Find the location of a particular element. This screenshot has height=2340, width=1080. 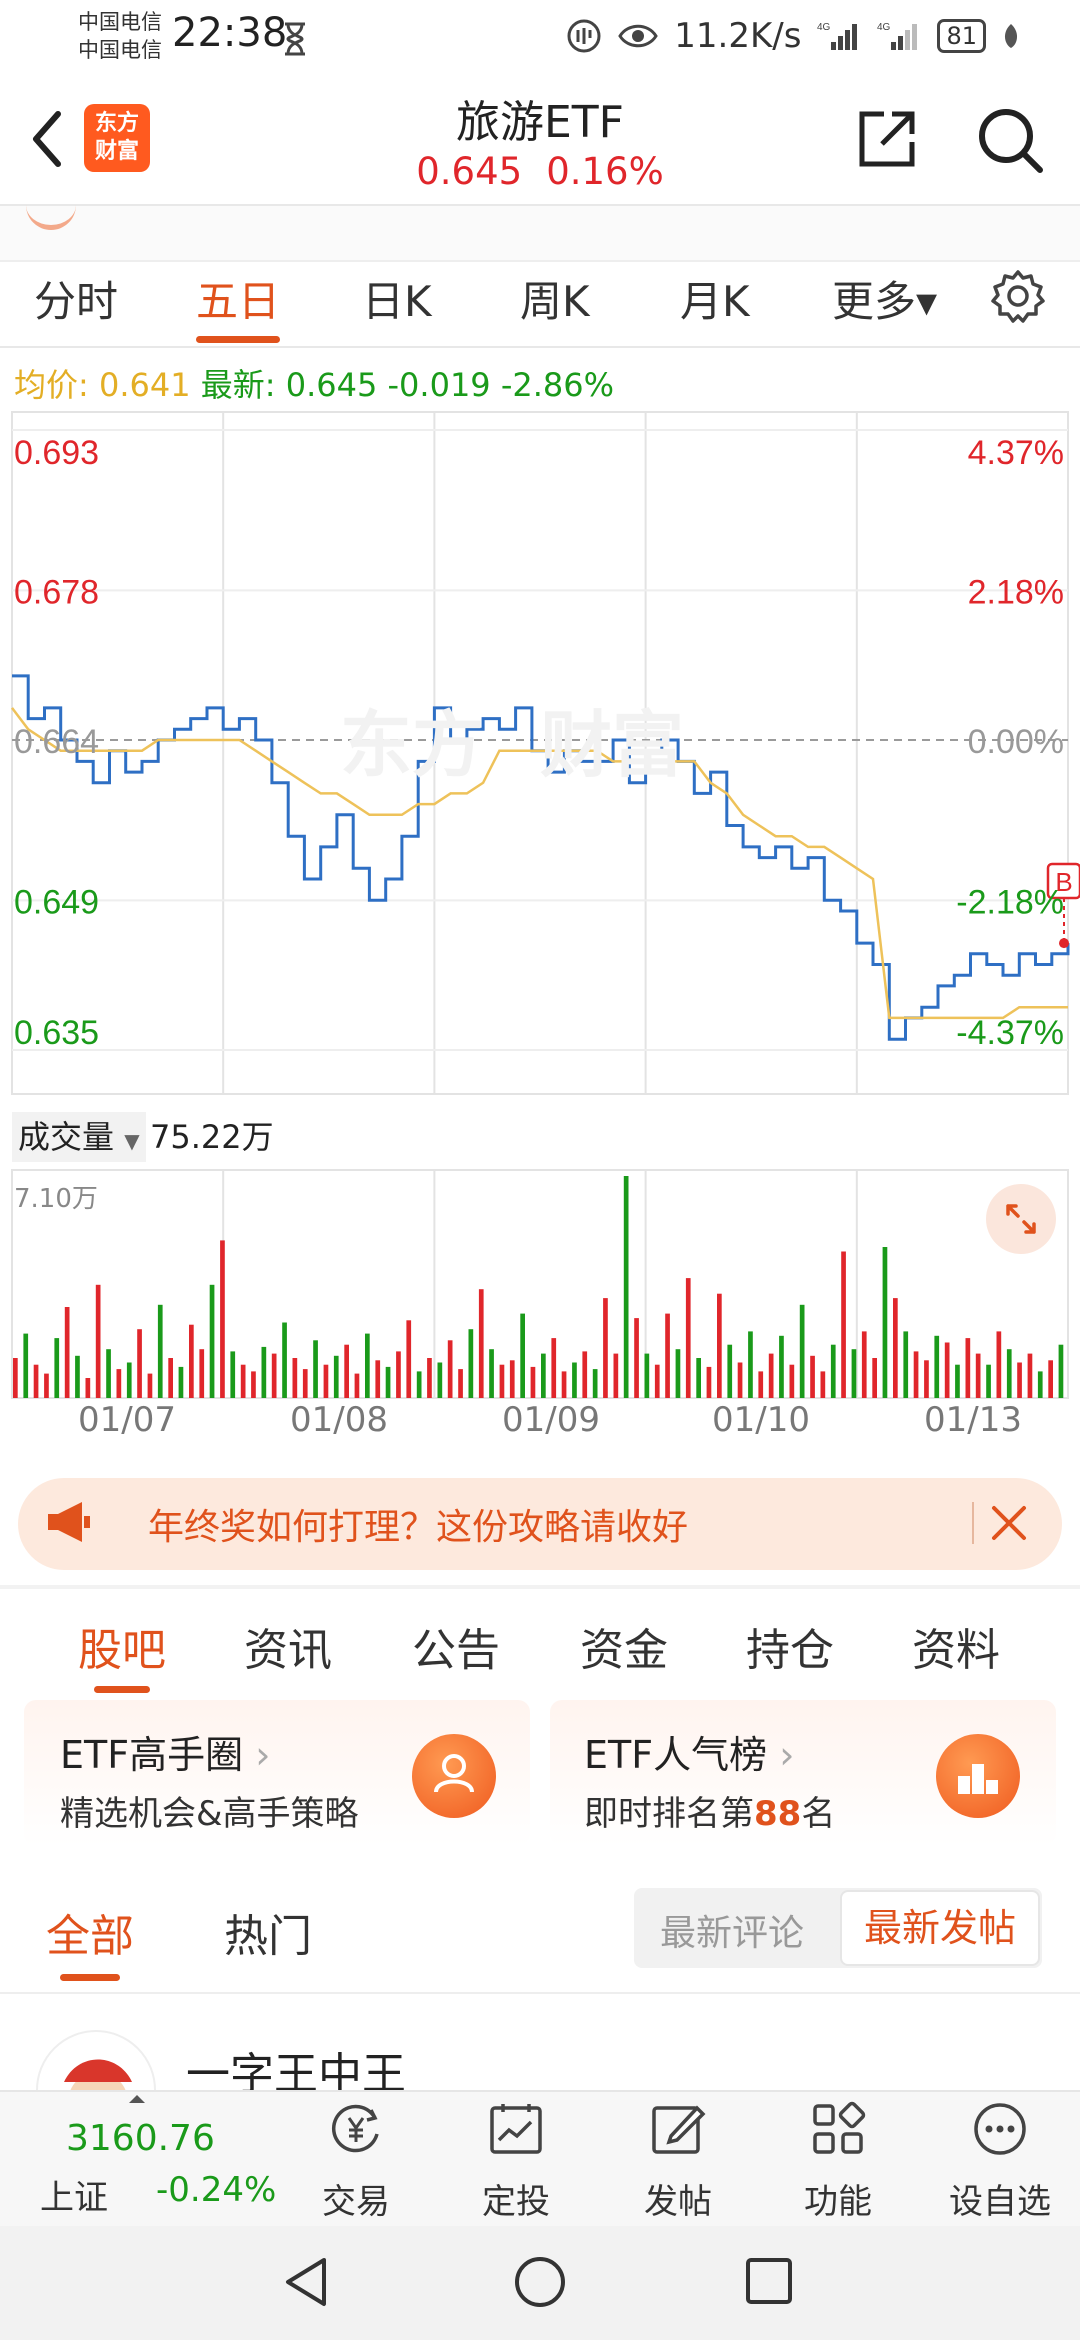

gear-icon is located at coordinates (1018, 296).